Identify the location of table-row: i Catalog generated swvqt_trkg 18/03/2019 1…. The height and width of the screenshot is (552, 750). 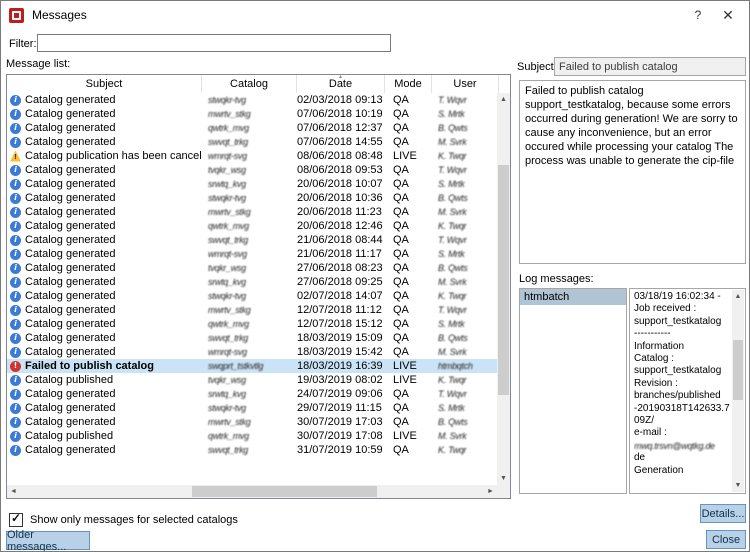
(252, 338).